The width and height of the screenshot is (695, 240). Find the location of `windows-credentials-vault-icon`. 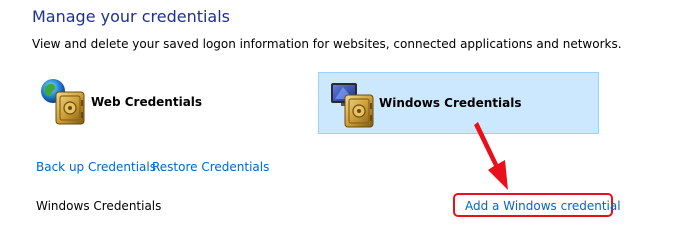

windows-credentials-vault-icon is located at coordinates (353, 106).